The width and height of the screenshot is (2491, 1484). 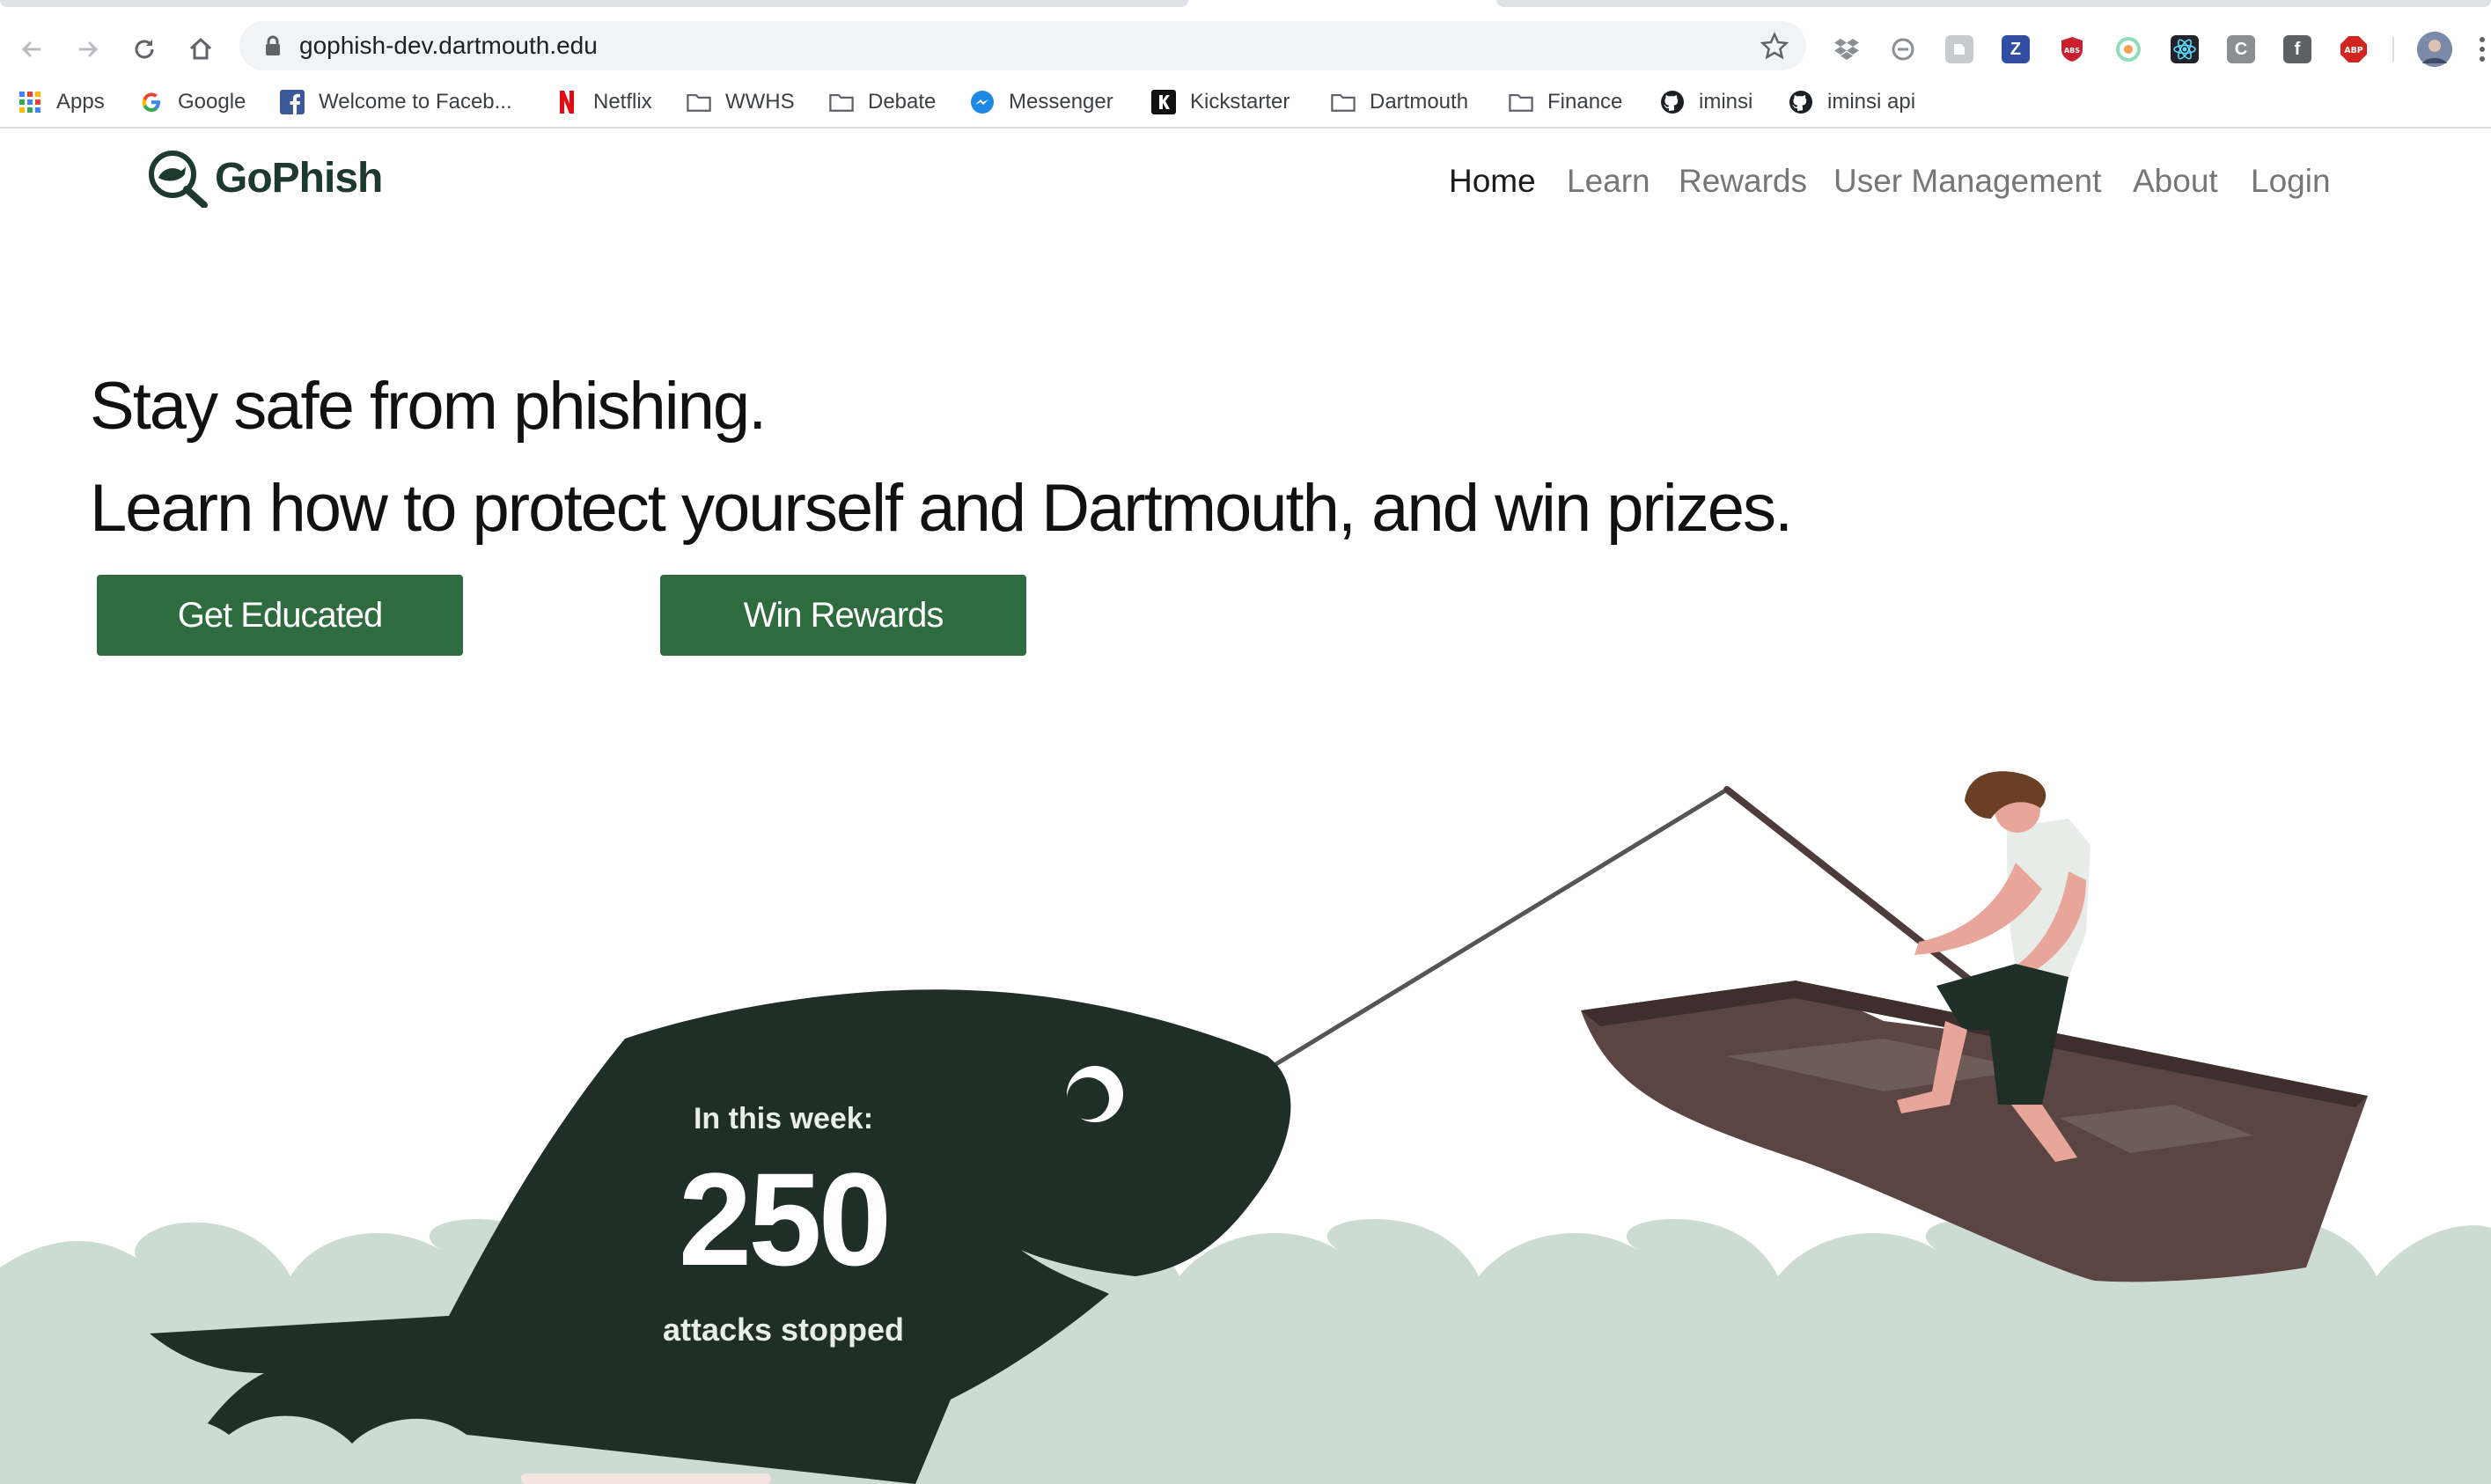 What do you see at coordinates (1041, 102) in the screenshot?
I see `bookmark-messenger: Messenger` at bounding box center [1041, 102].